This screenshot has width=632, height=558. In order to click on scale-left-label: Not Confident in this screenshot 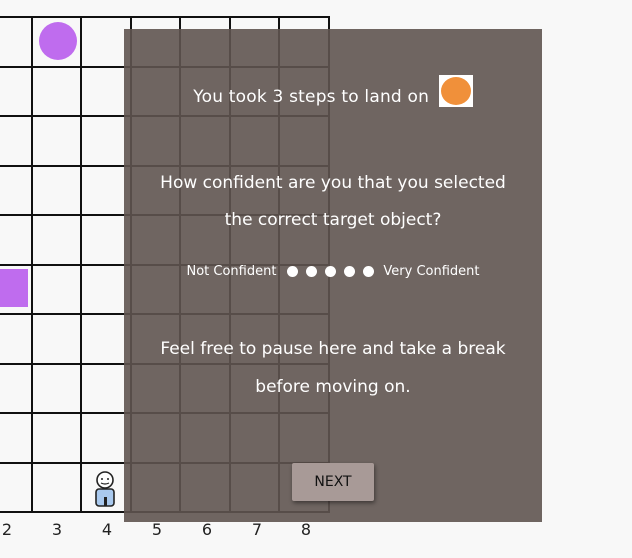, I will do `click(231, 271)`.